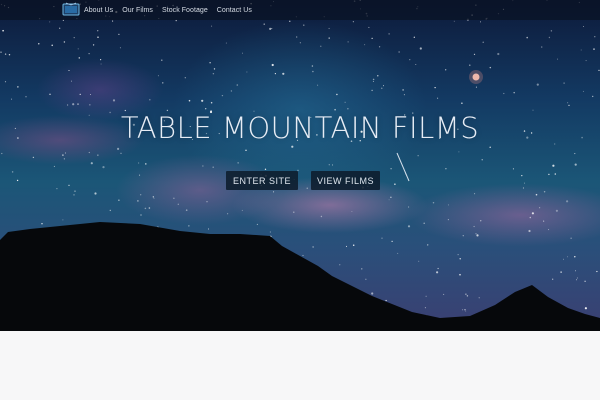 Image resolution: width=600 pixels, height=400 pixels. I want to click on nav-link-contact-us: Contact Us, so click(234, 10).